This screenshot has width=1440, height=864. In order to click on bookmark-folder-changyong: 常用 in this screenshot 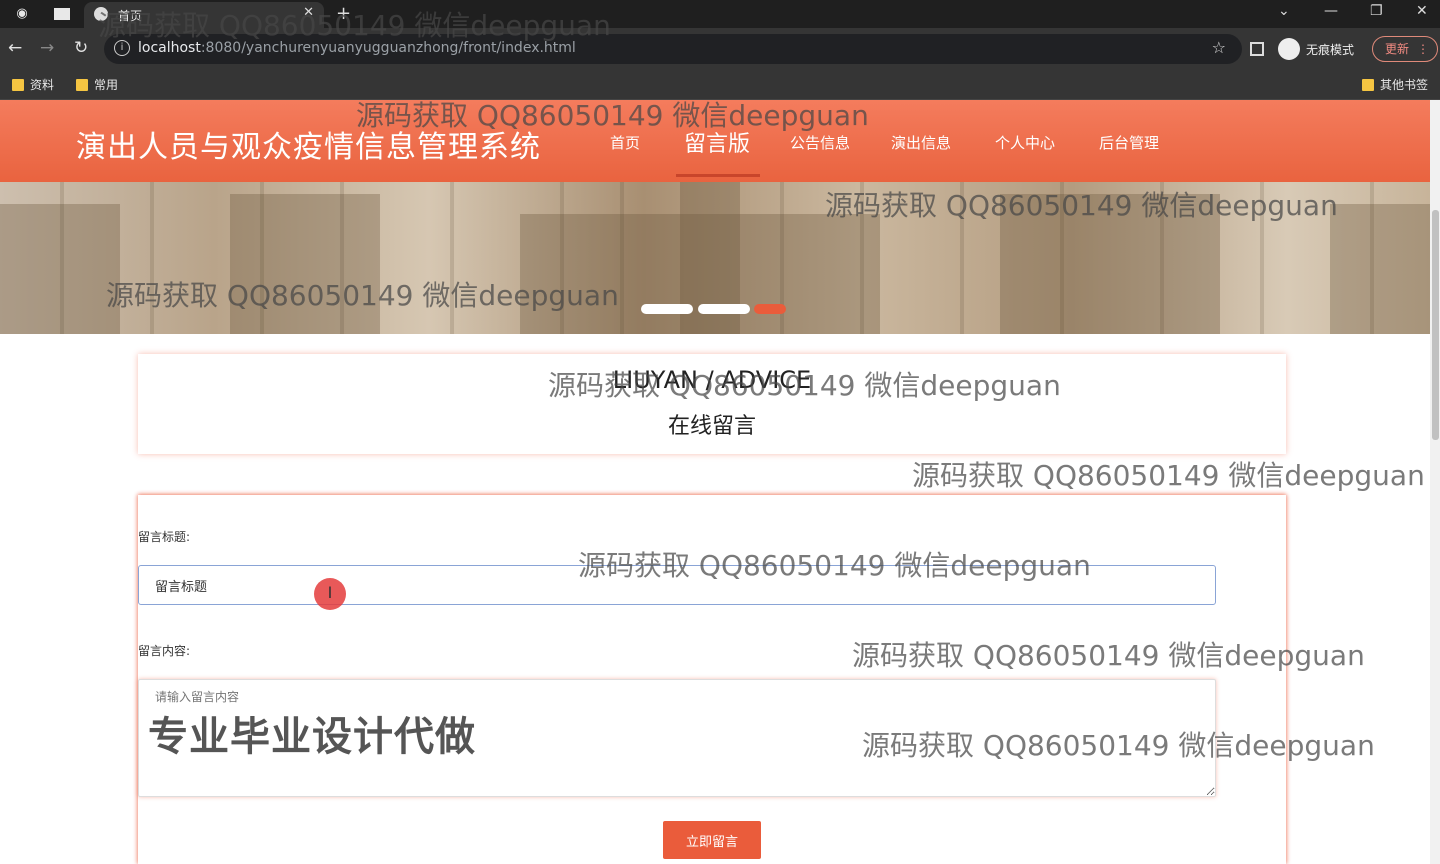, I will do `click(97, 84)`.